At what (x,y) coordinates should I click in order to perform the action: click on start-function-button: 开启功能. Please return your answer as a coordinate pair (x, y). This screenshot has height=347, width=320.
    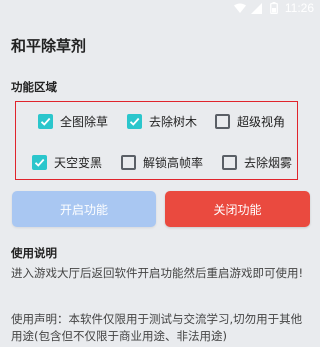
    Looking at the image, I should click on (84, 209).